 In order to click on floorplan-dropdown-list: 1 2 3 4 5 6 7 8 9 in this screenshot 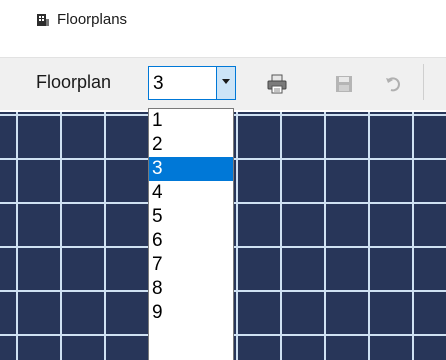, I will do `click(191, 234)`.